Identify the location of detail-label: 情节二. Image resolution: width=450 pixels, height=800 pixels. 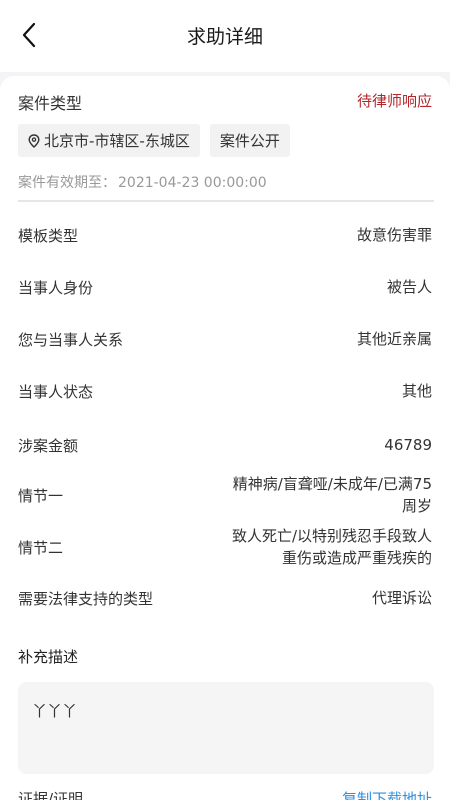
(41, 547).